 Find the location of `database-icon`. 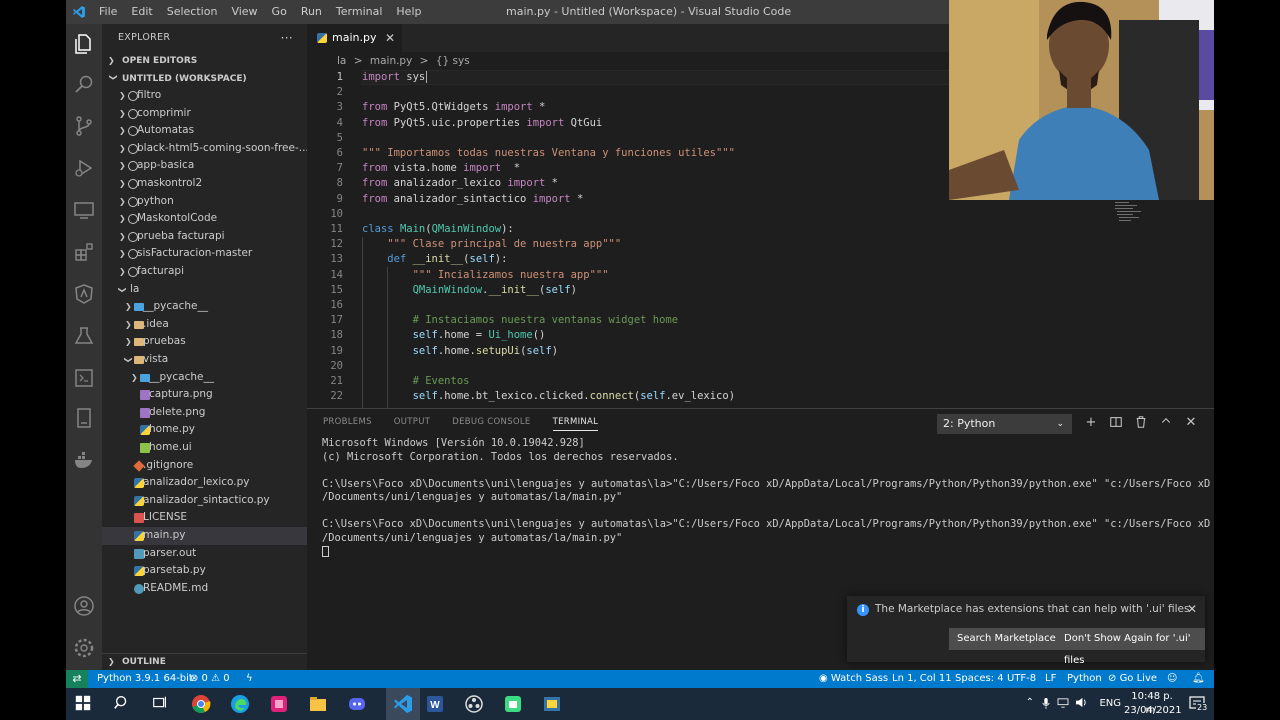

database-icon is located at coordinates (84, 418).